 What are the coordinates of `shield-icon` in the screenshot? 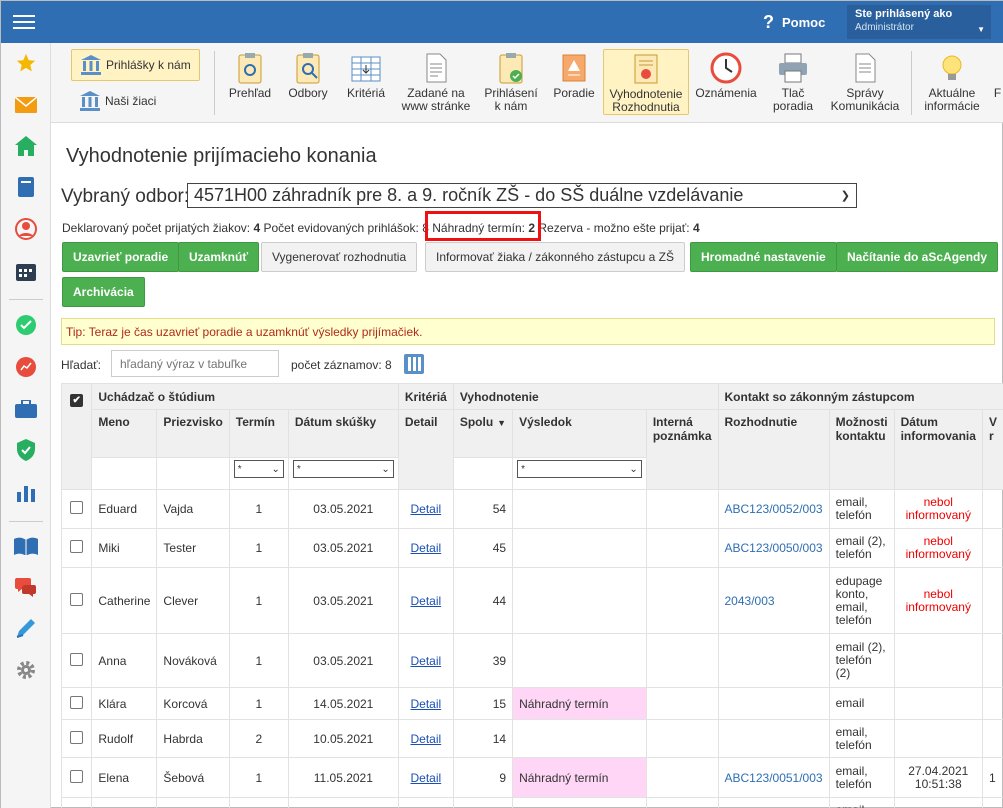 It's located at (26, 450).